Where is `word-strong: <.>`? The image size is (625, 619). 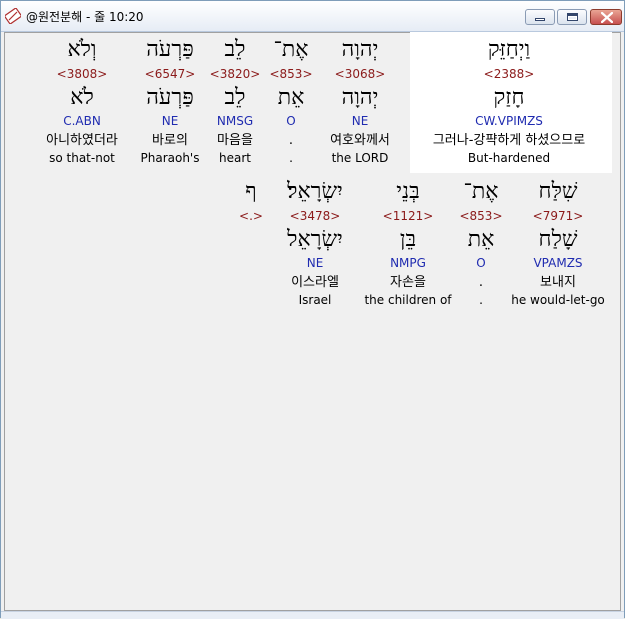 word-strong: <.> is located at coordinates (251, 216).